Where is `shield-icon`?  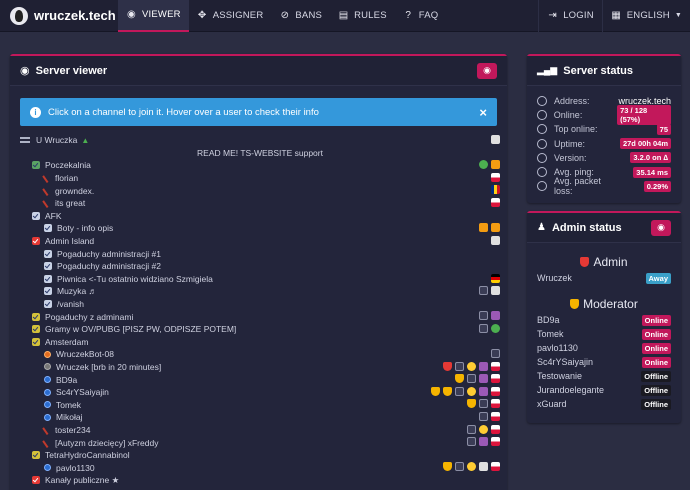 shield-icon is located at coordinates (585, 262).